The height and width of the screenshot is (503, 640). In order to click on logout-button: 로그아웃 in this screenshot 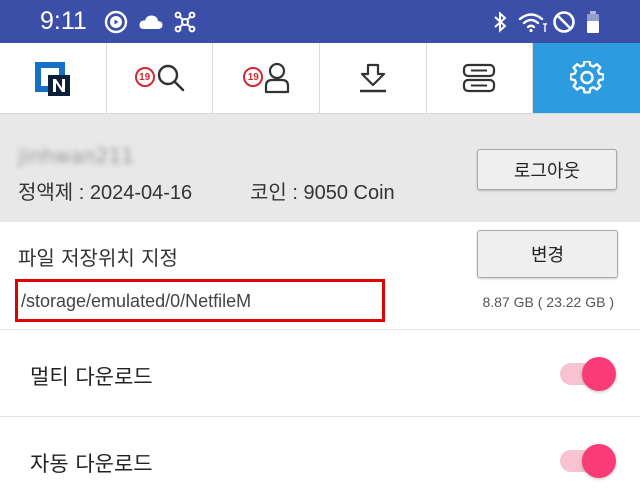, I will do `click(547, 169)`.